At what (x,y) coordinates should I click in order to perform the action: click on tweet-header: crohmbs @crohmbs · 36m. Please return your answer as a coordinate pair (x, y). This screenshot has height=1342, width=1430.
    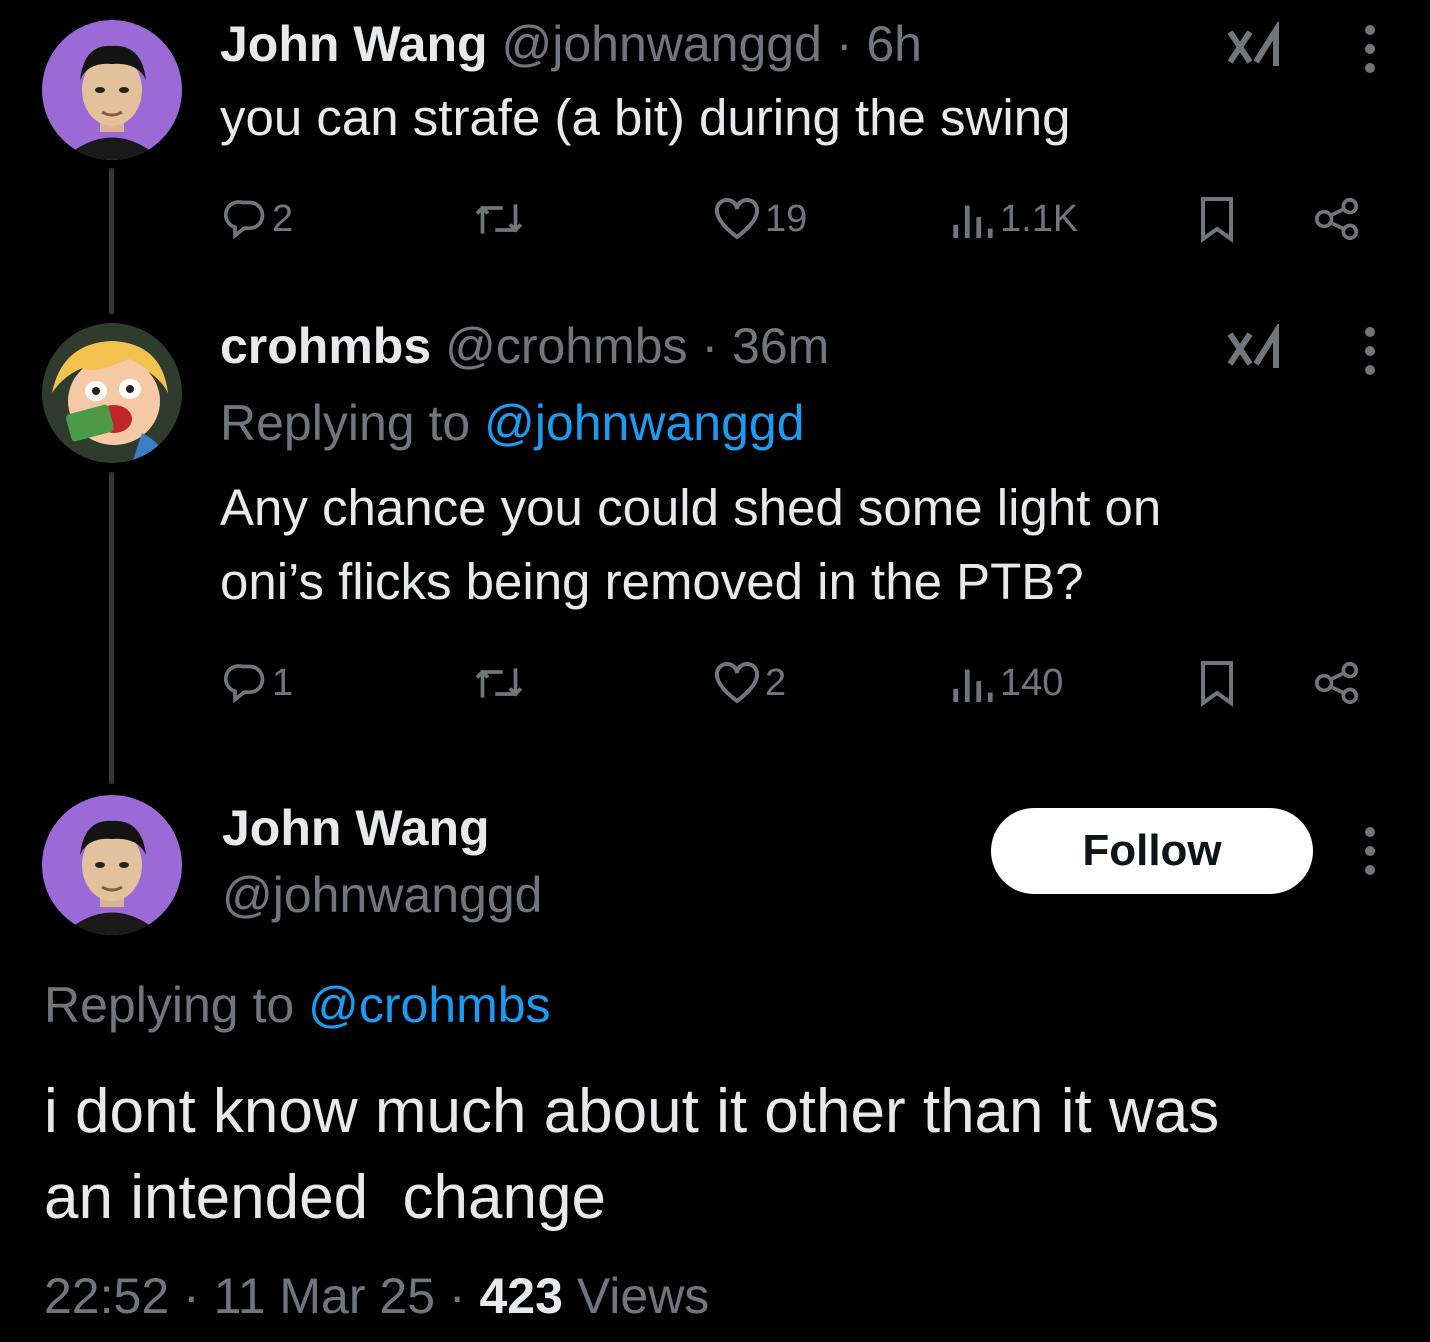
    Looking at the image, I should click on (524, 346).